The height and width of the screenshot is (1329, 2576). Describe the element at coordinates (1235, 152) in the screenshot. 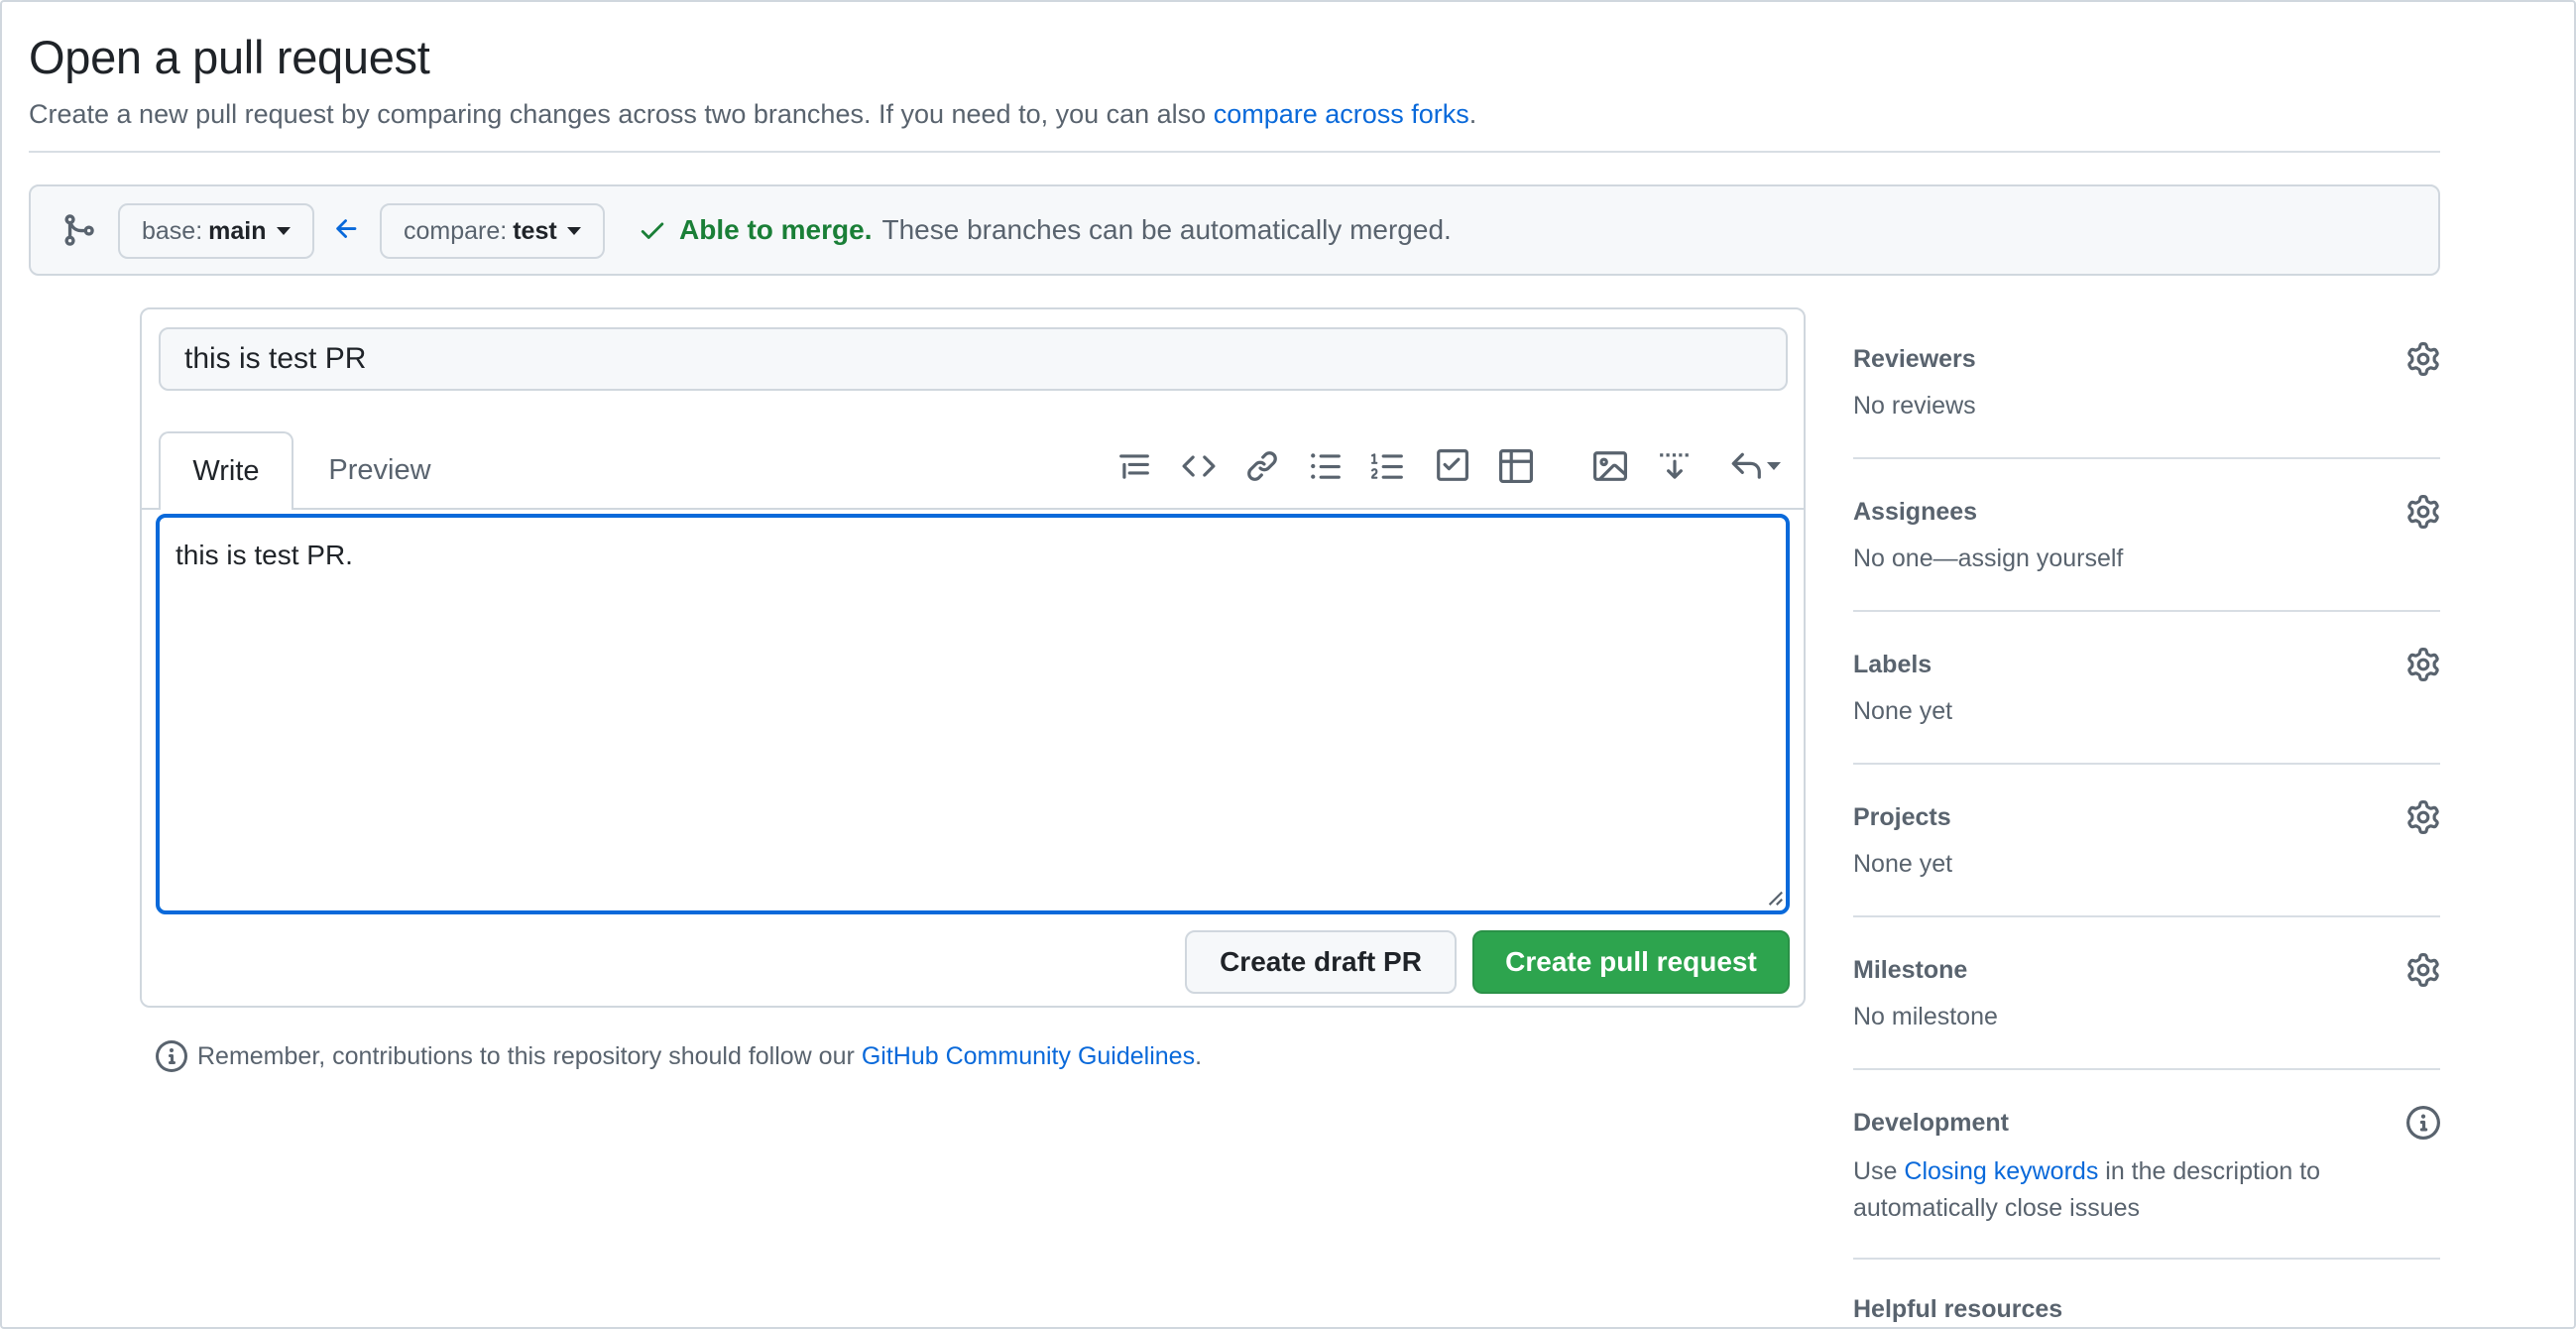

I see `title-divider` at that location.